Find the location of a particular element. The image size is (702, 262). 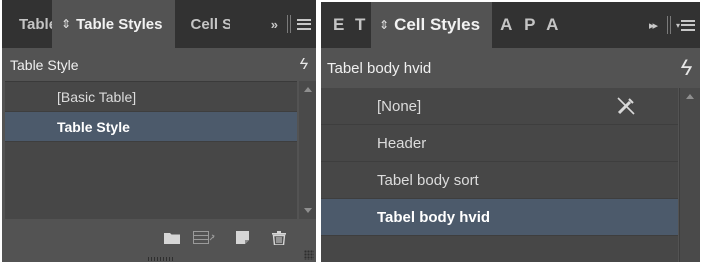

tab-a: A is located at coordinates (506, 25).